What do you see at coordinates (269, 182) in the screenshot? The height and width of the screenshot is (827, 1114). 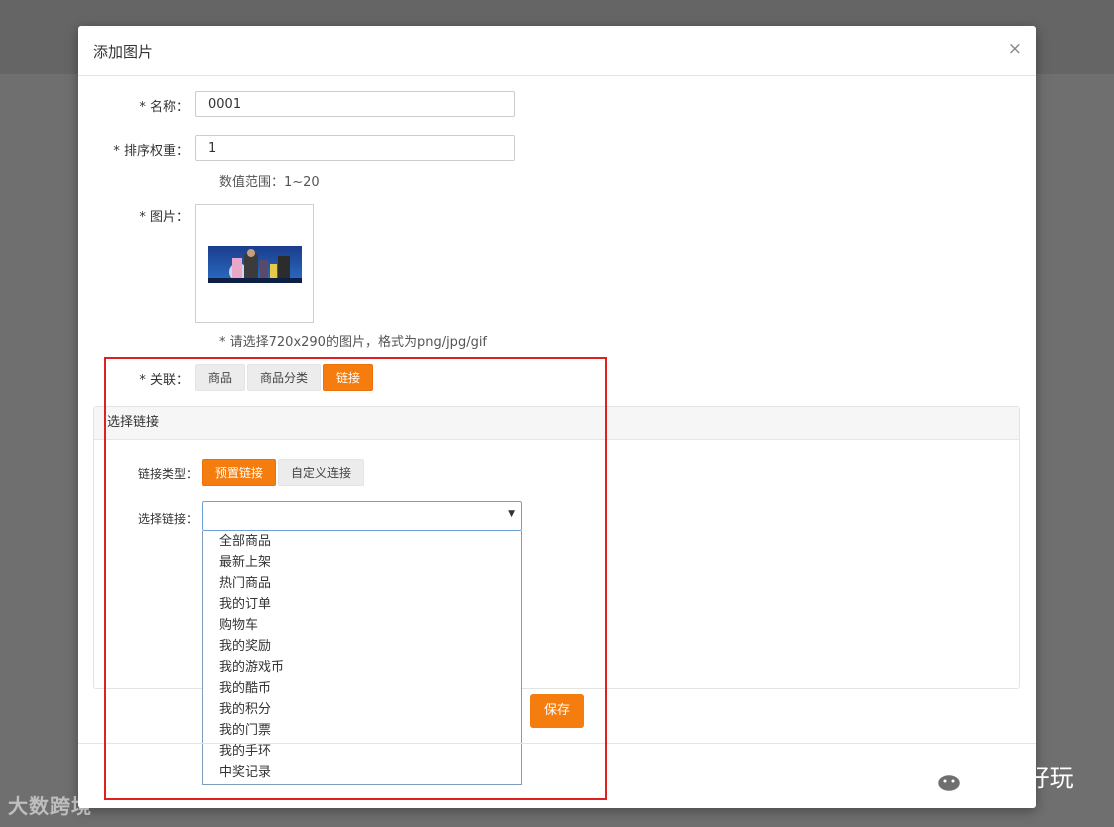 I see `sort-weight-hint: 数值范围：1~20` at bounding box center [269, 182].